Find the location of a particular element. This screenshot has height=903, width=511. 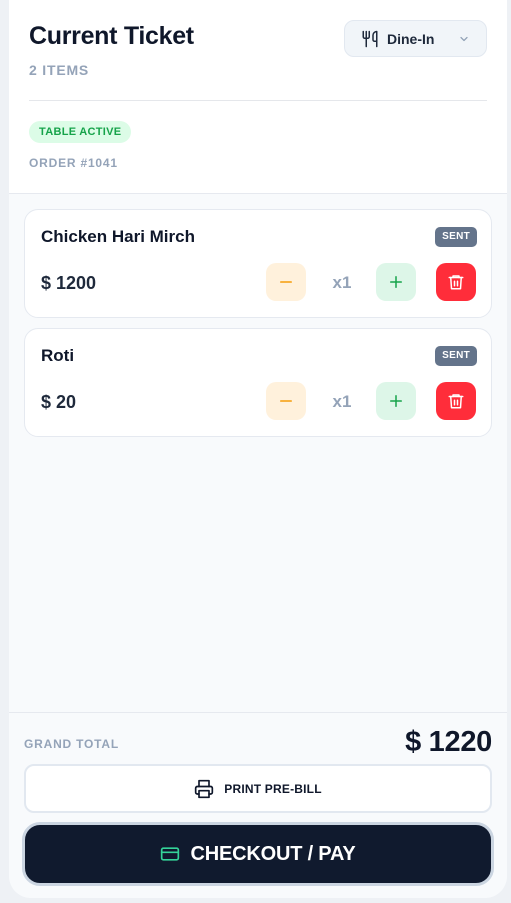

printer-icon is located at coordinates (204, 788).